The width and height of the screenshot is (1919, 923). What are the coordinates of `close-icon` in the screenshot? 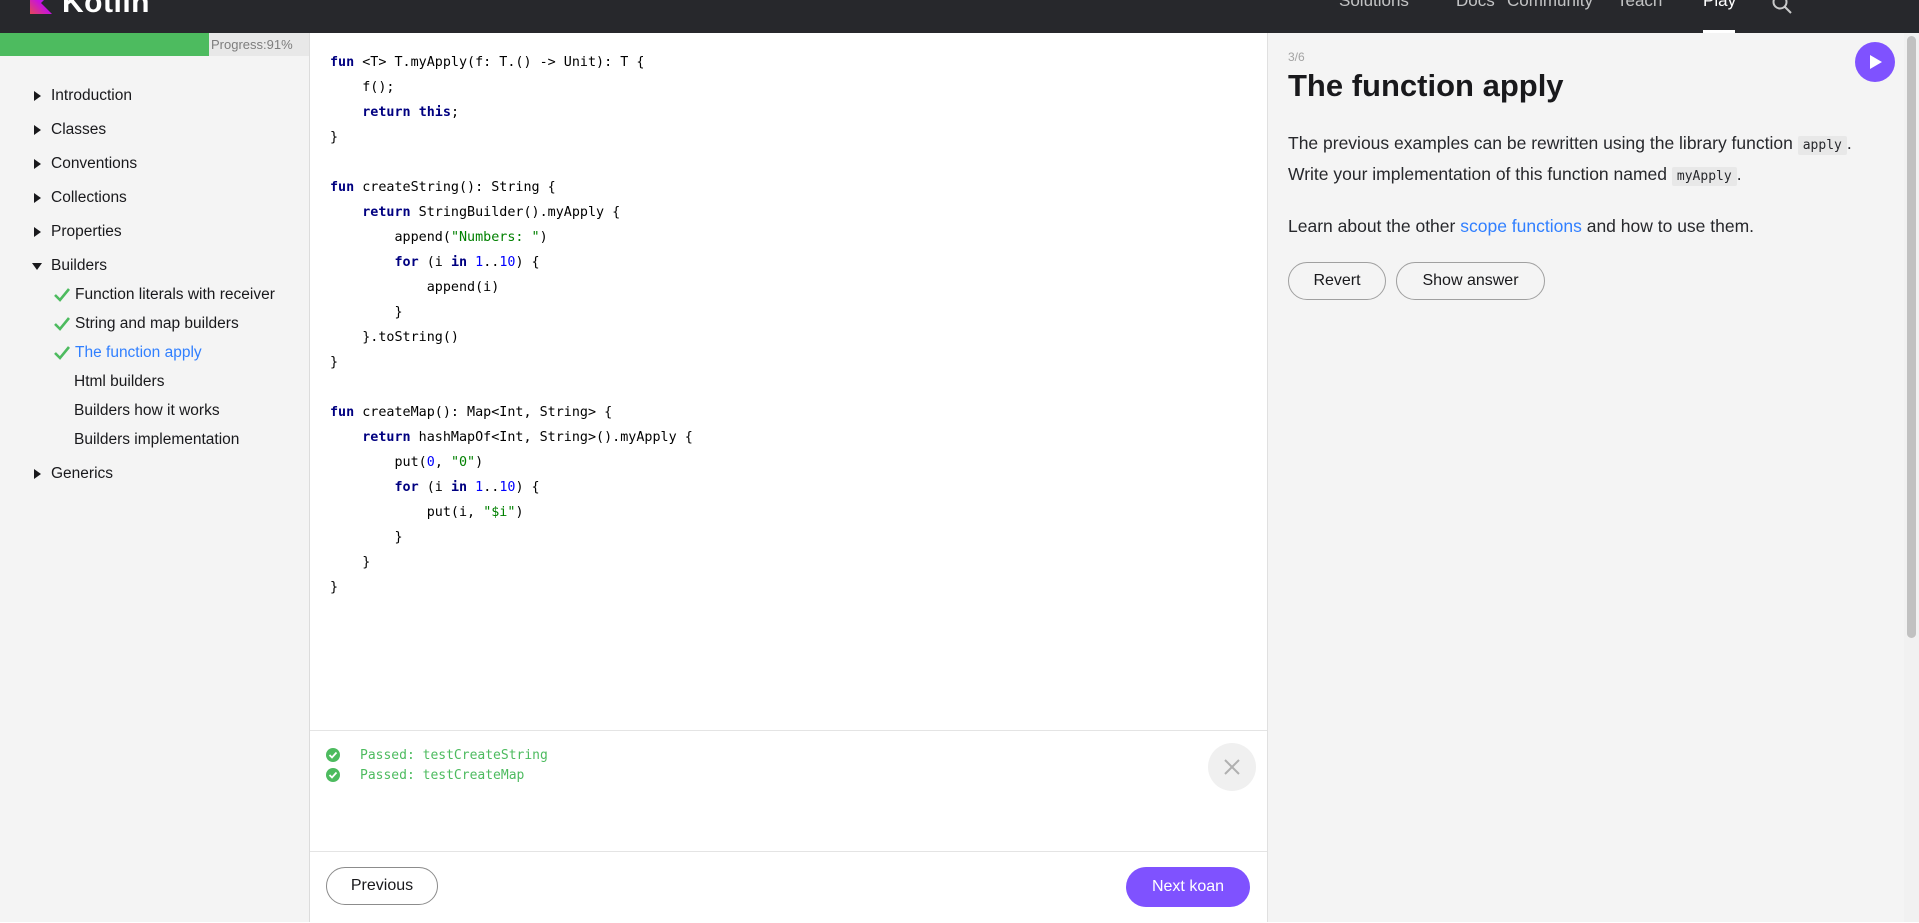 It's located at (1232, 767).